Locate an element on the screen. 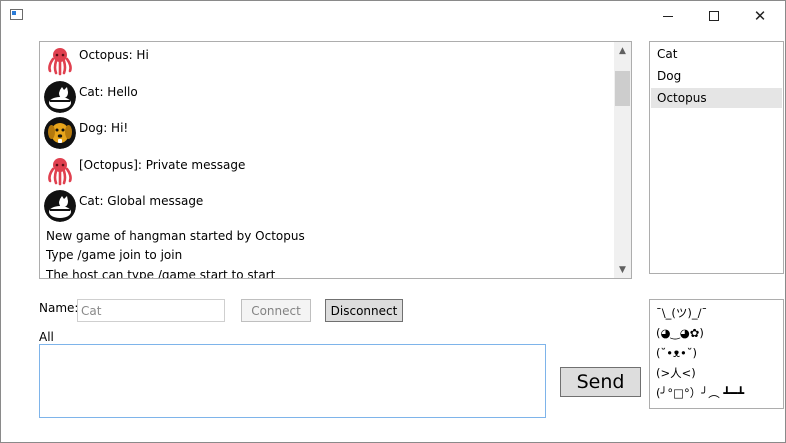 Image resolution: width=786 pixels, height=443 pixels. chat-message: Octopus: Hi is located at coordinates (328, 62).